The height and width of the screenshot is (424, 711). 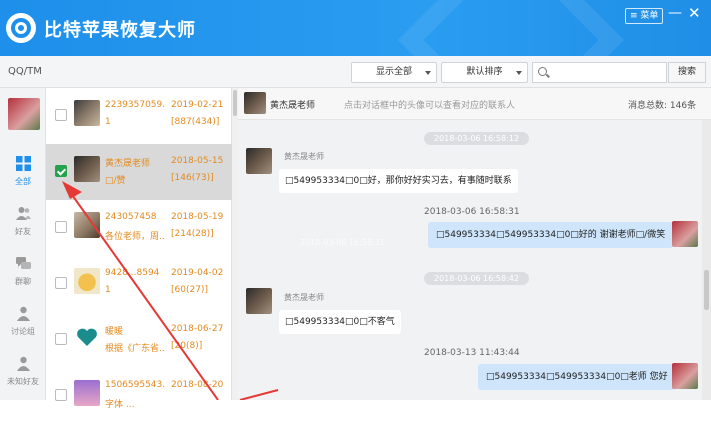 What do you see at coordinates (23, 313) in the screenshot?
I see `group-icon` at bounding box center [23, 313].